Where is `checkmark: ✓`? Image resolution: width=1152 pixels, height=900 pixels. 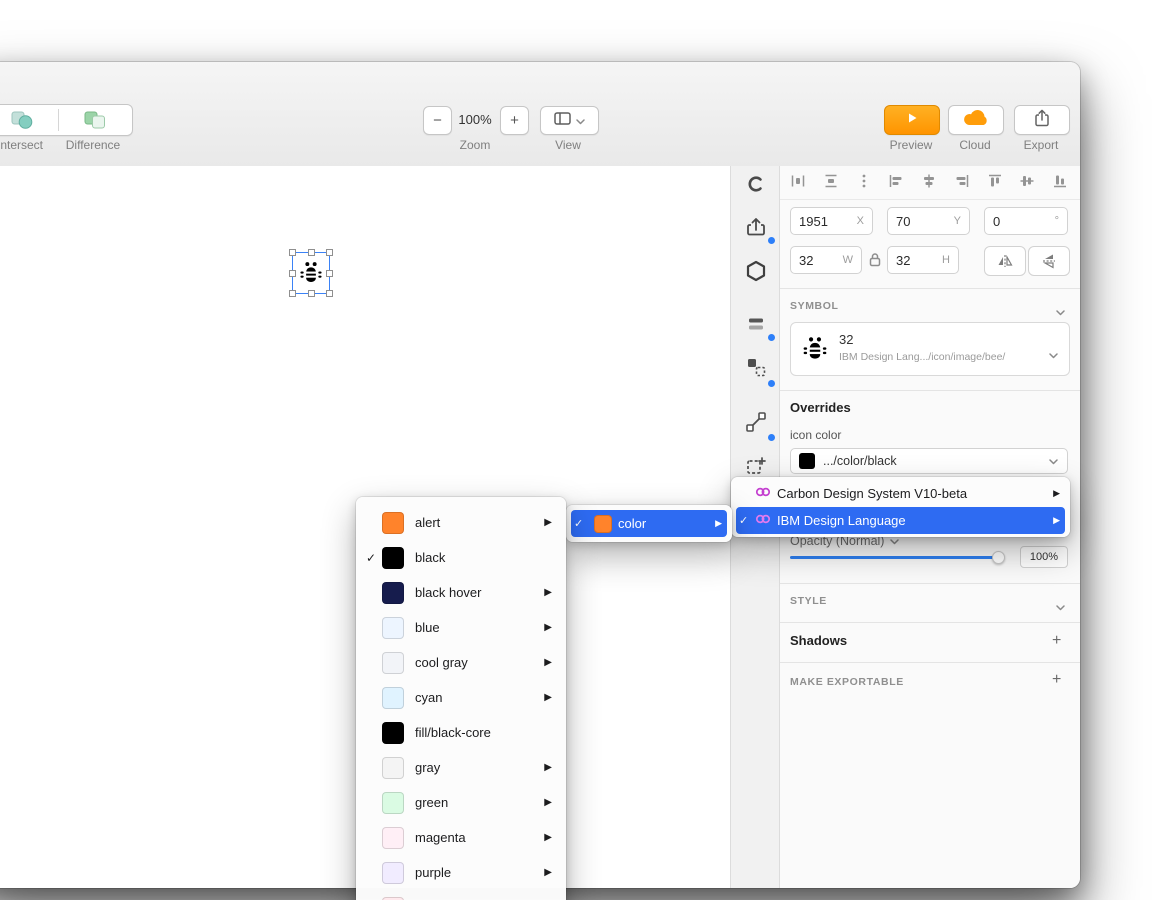 checkmark: ✓ is located at coordinates (371, 557).